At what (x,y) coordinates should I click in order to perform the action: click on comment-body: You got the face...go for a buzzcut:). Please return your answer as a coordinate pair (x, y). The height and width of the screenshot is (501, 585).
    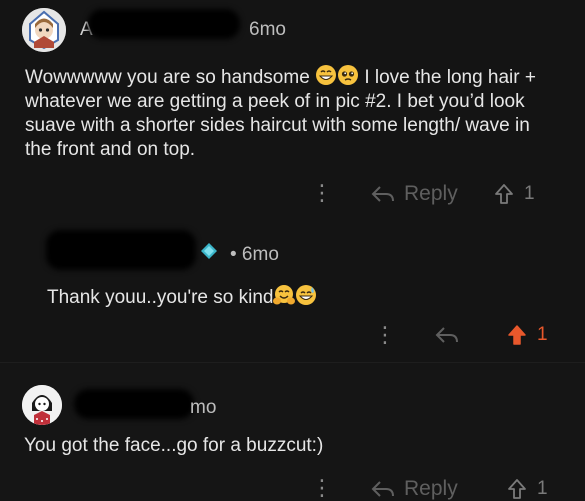
    Looking at the image, I should click on (294, 446).